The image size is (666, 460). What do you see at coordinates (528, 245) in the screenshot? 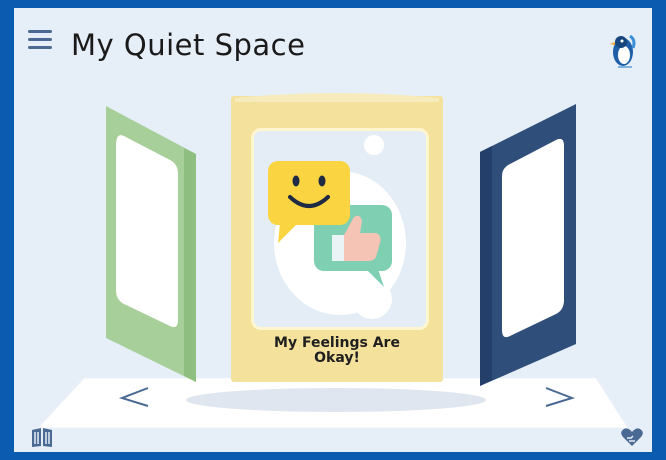
I see `book-right` at bounding box center [528, 245].